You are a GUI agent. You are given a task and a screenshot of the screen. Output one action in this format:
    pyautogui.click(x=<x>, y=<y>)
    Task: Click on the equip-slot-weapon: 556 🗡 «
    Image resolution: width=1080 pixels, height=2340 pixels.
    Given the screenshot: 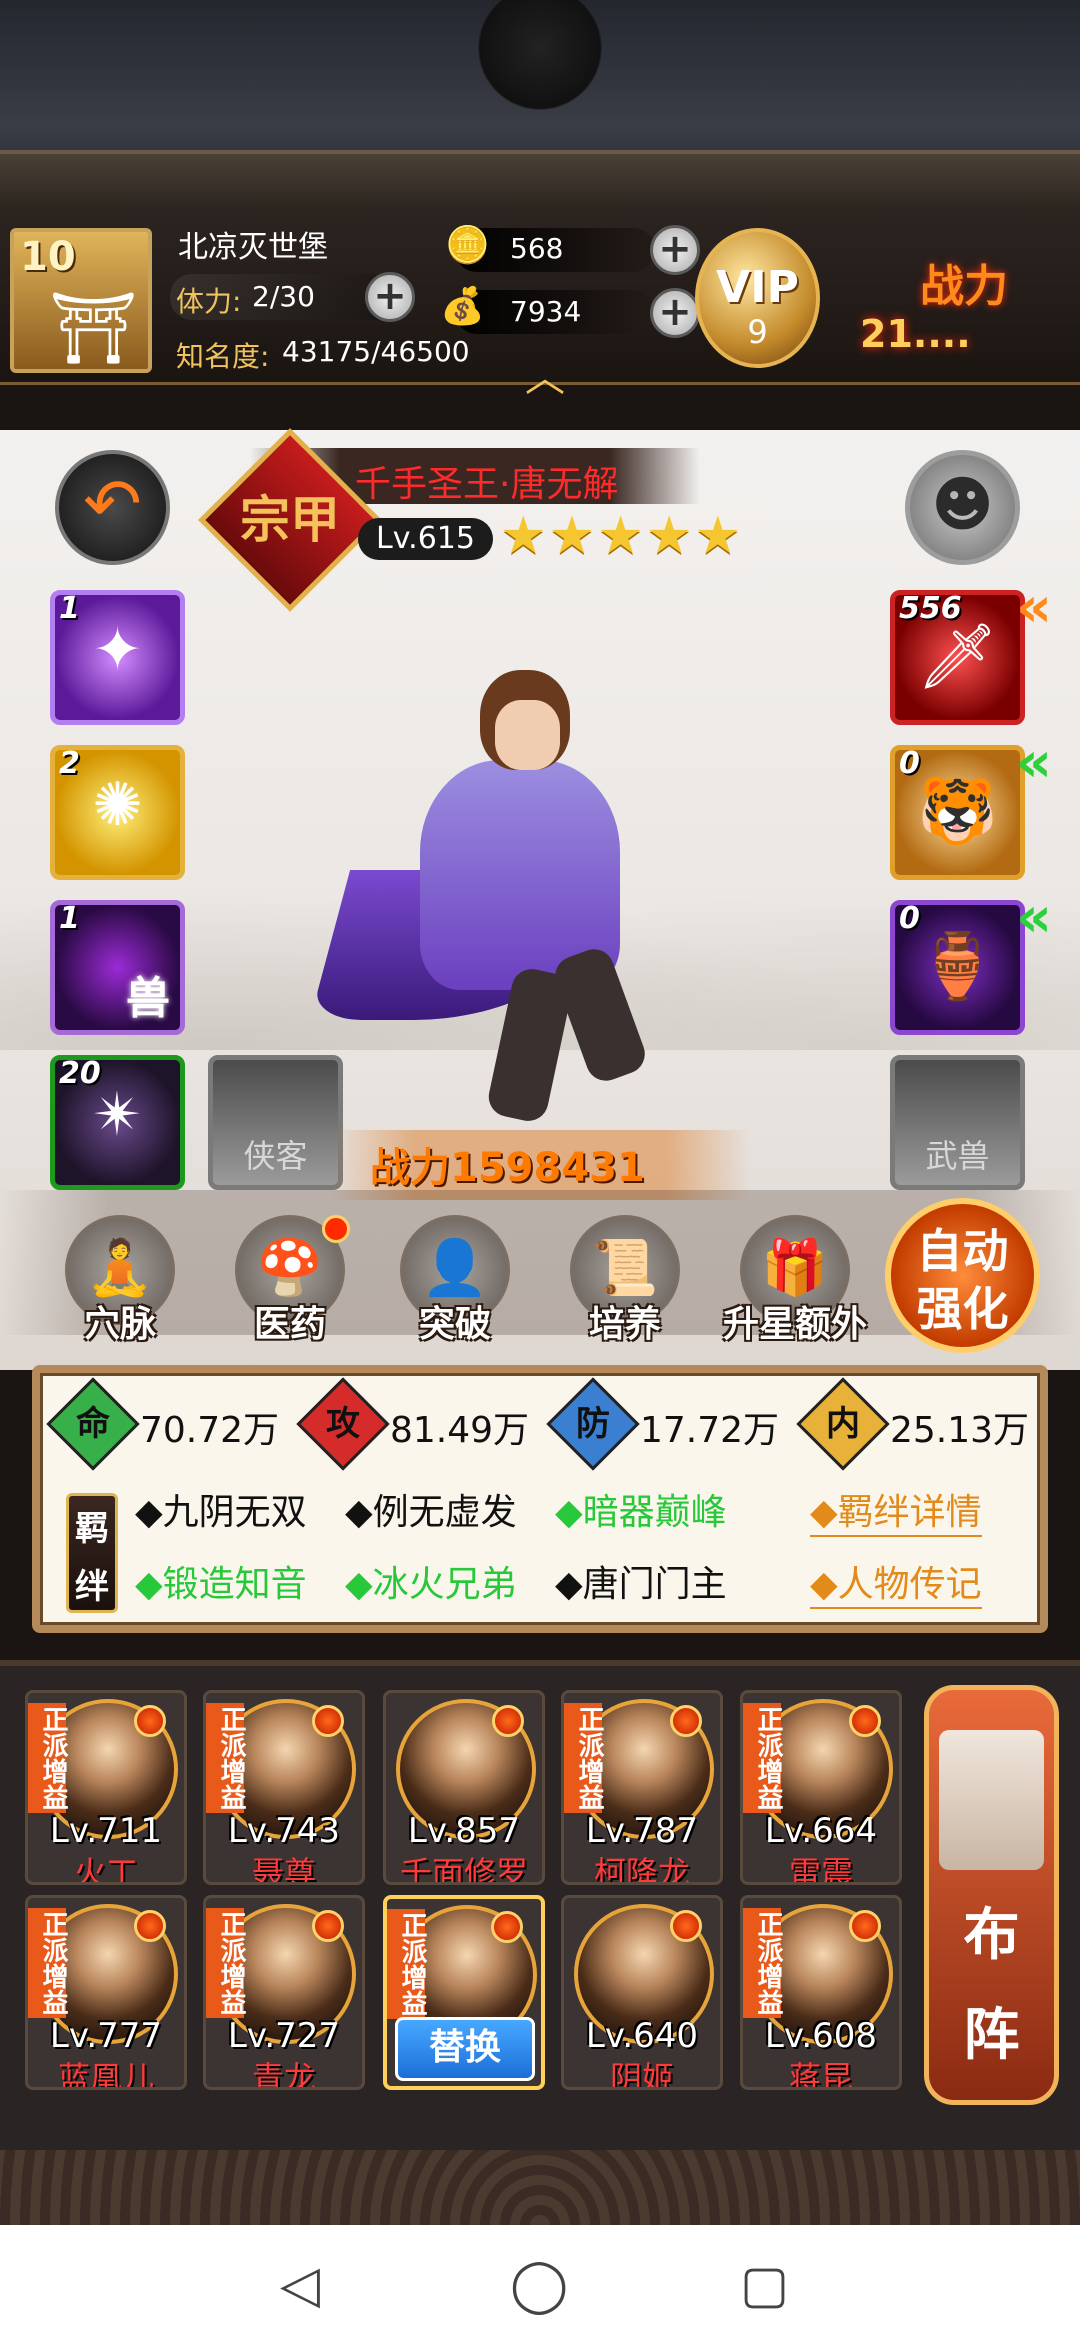 What is the action you would take?
    pyautogui.click(x=971, y=650)
    